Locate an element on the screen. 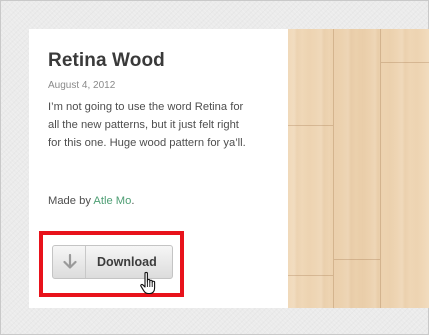 This screenshot has width=429, height=335. post-date: August 4, 2012 is located at coordinates (82, 85).